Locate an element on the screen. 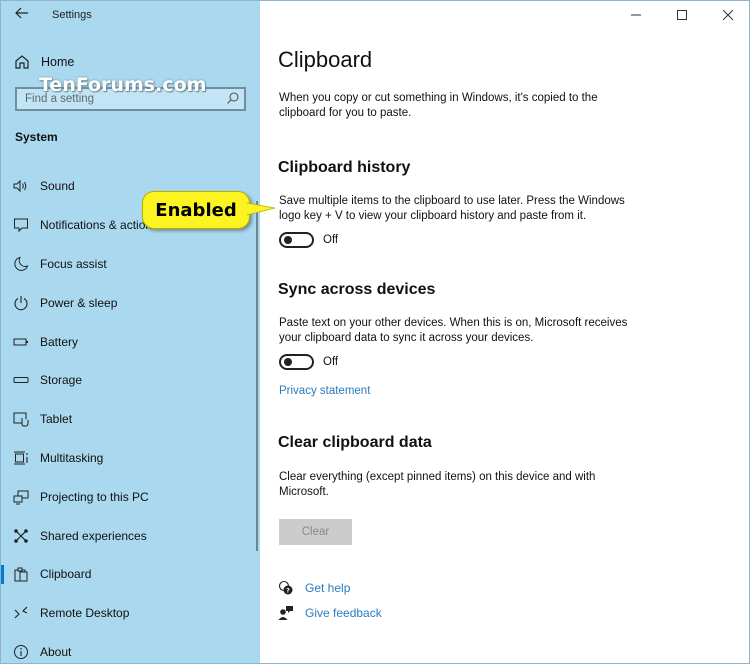 Image resolution: width=750 pixels, height=664 pixels. home-label: Home is located at coordinates (58, 62).